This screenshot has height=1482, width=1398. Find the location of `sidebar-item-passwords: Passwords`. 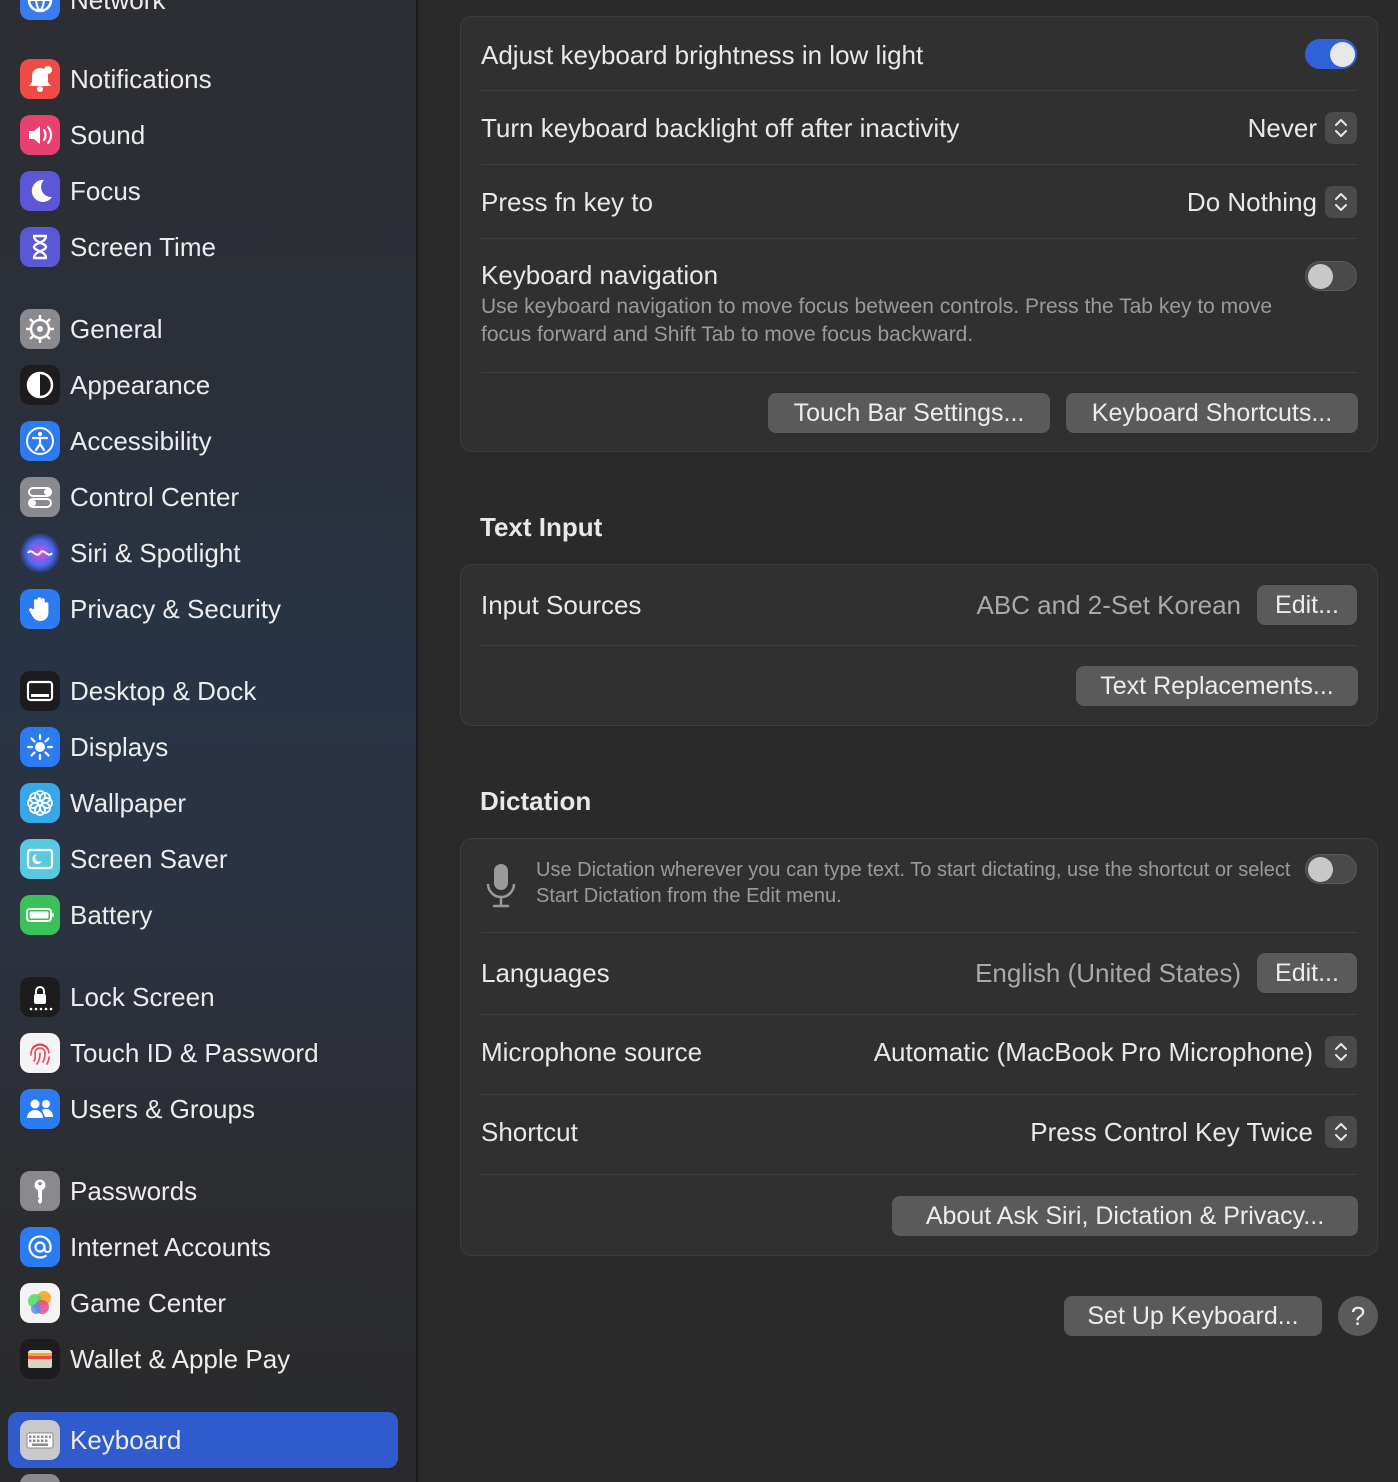

sidebar-item-passwords: Passwords is located at coordinates (203, 1191).